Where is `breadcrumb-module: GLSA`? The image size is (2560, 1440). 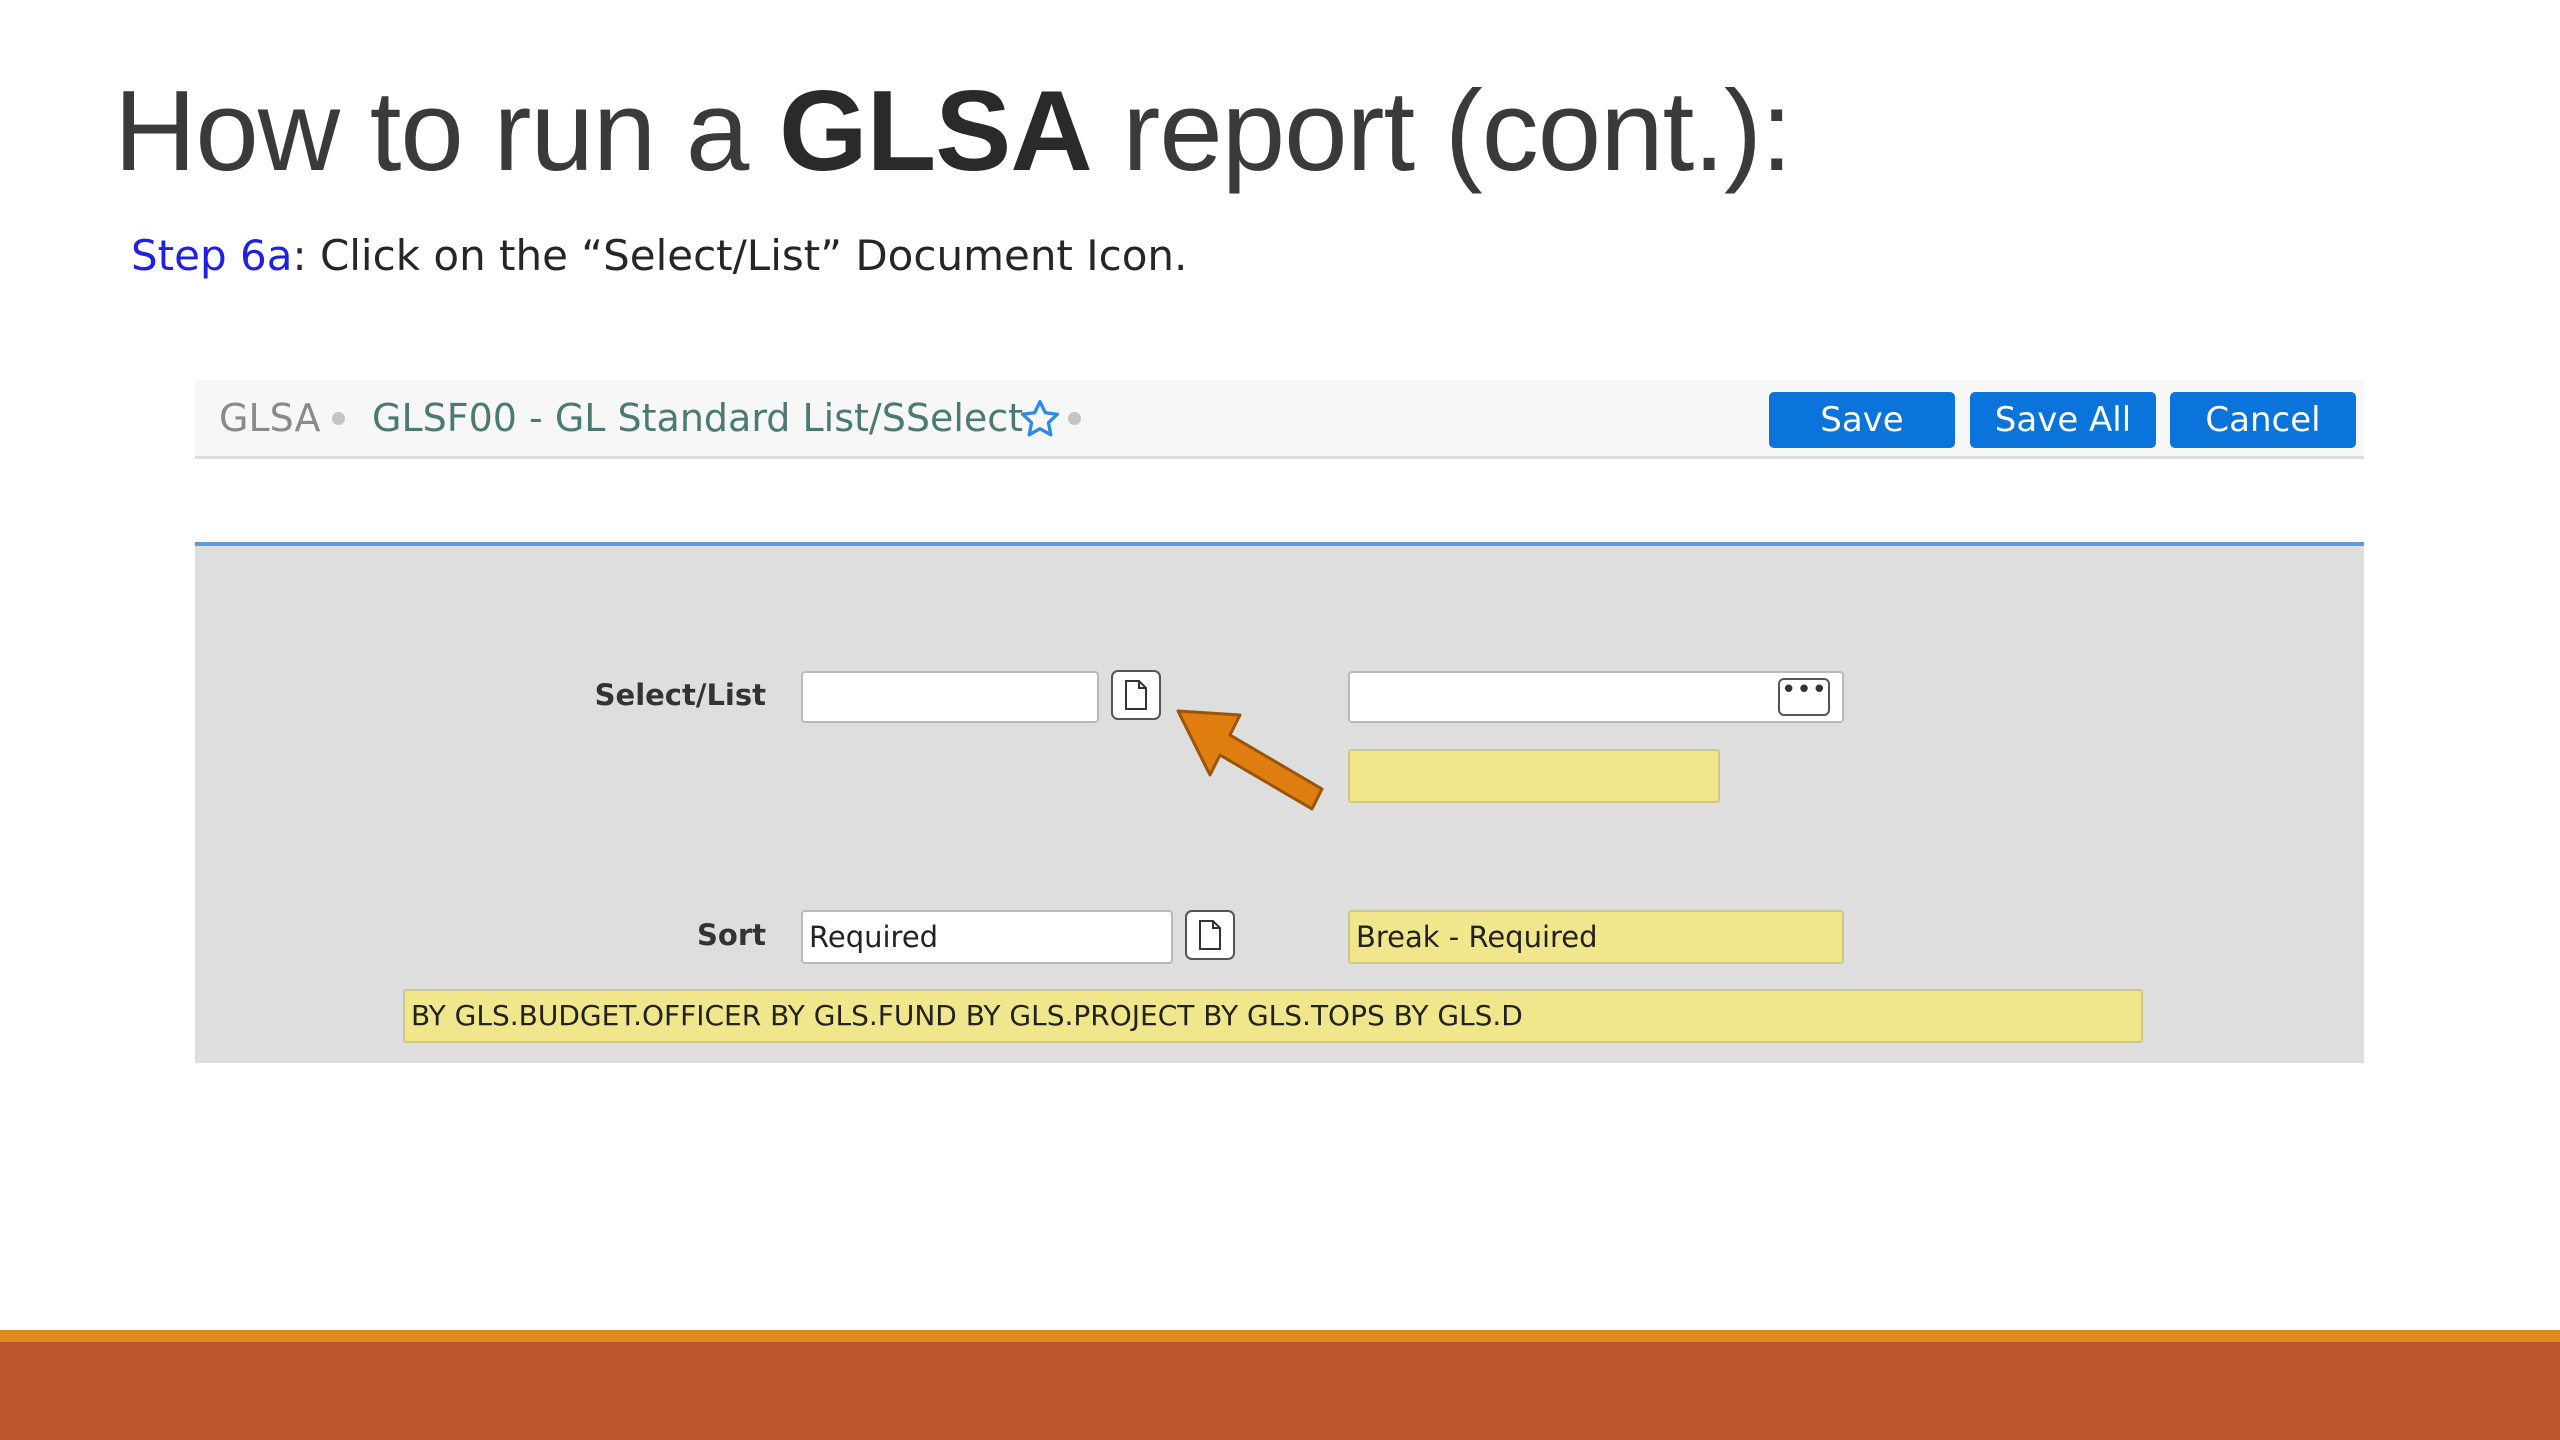
breadcrumb-module: GLSA is located at coordinates (269, 418).